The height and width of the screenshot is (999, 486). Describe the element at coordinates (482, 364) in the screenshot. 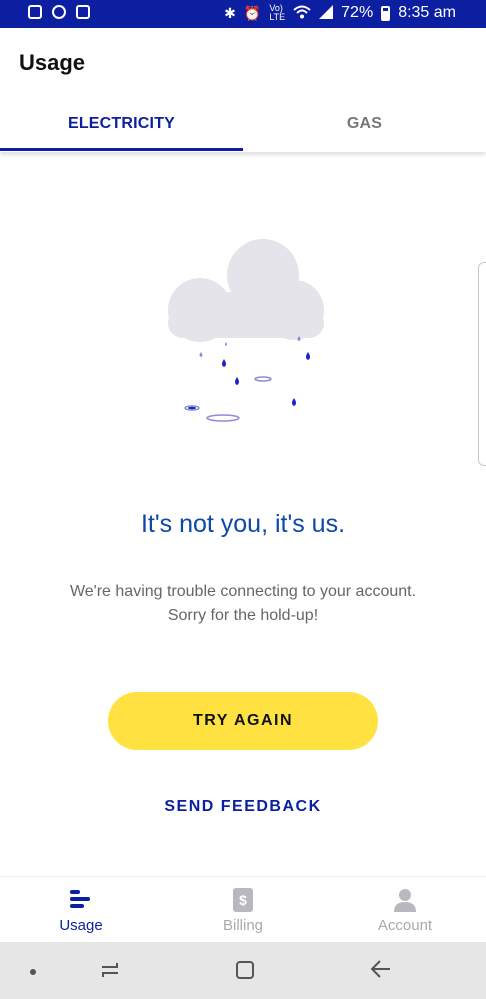

I see `edge-panel-handle` at that location.